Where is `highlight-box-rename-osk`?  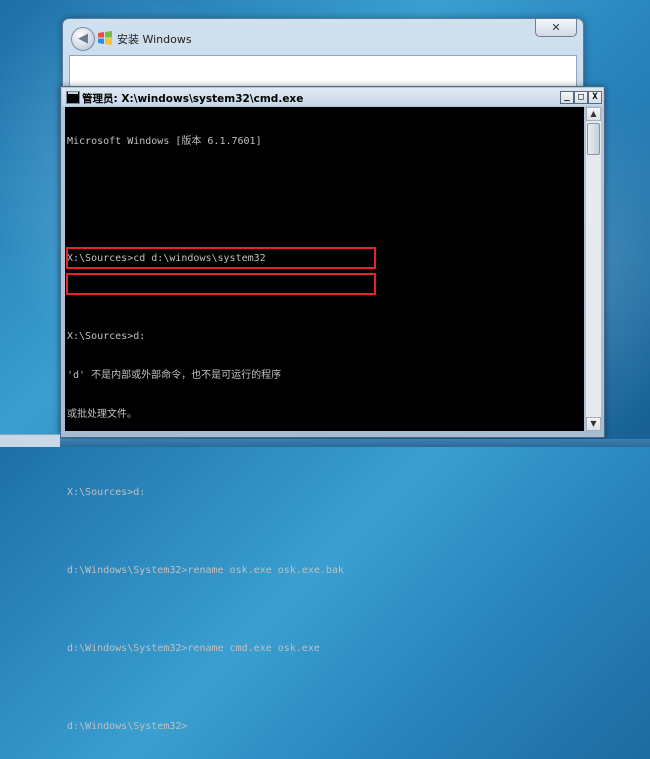
highlight-box-rename-osk is located at coordinates (221, 258).